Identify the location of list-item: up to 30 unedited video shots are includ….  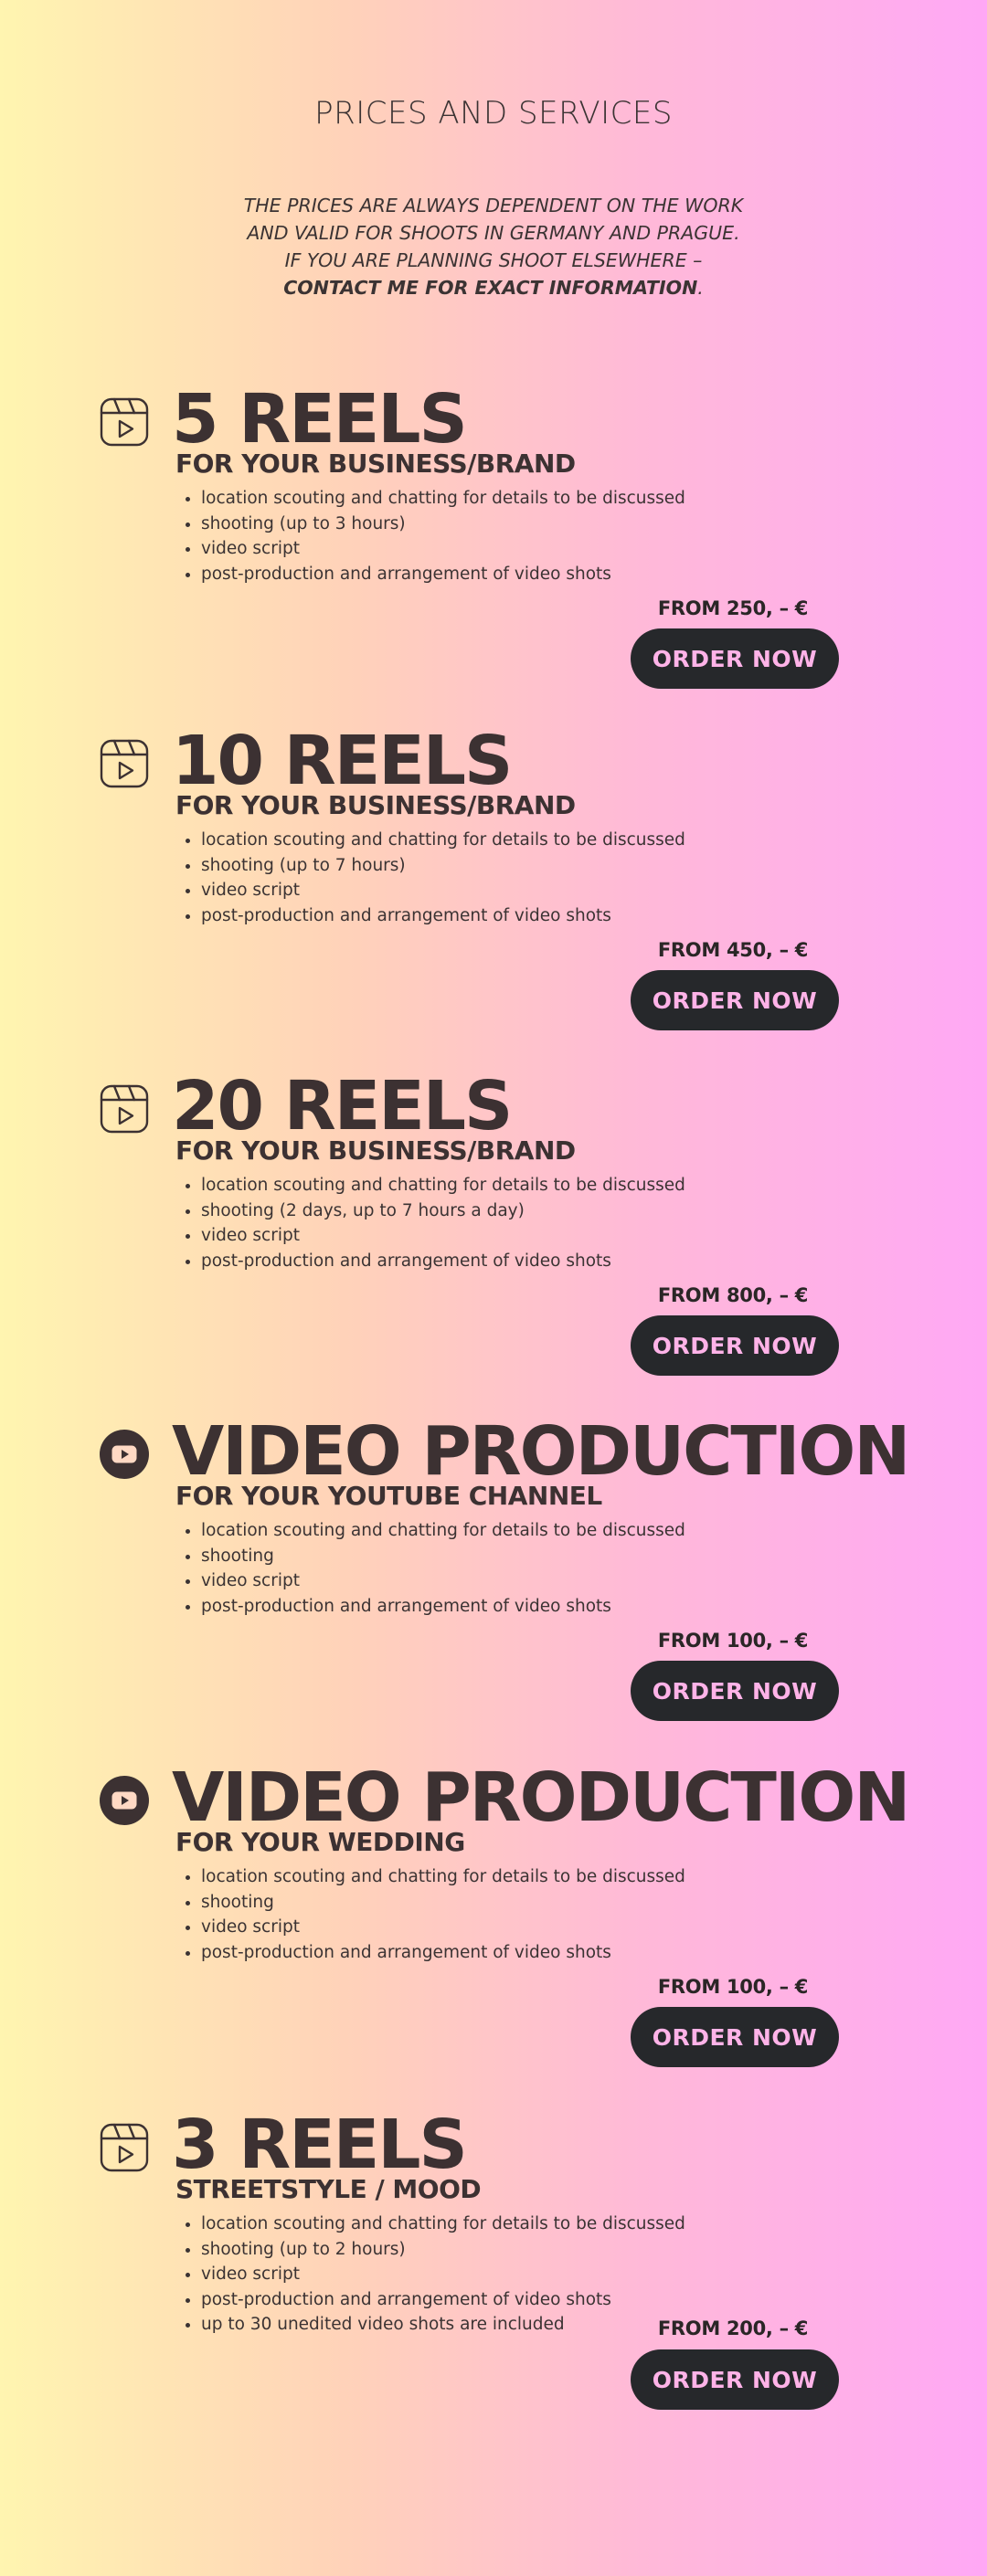
(443, 2325).